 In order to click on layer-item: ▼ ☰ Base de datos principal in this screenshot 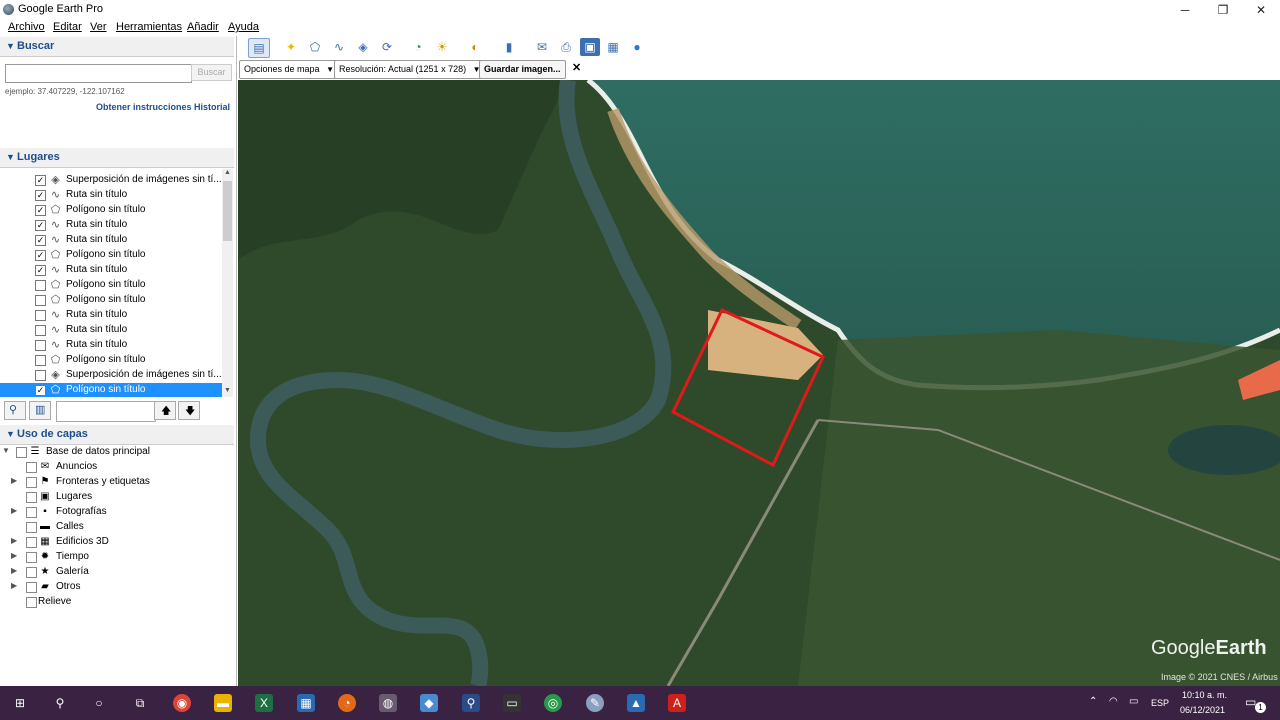, I will do `click(117, 452)`.